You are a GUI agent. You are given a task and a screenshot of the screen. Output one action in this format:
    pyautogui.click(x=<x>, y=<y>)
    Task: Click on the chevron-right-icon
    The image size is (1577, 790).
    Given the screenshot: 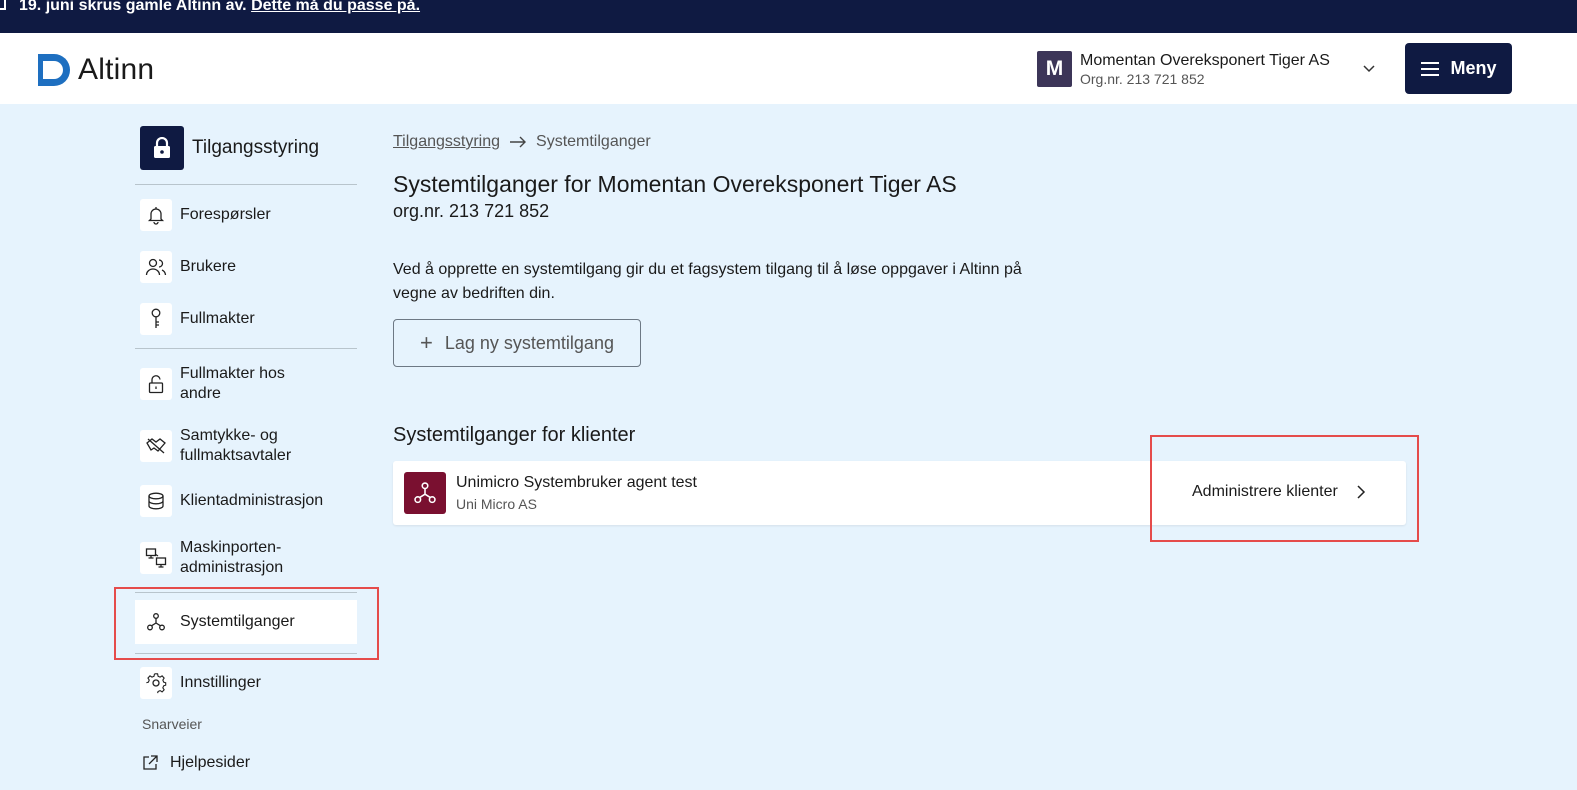 What is the action you would take?
    pyautogui.click(x=1361, y=492)
    